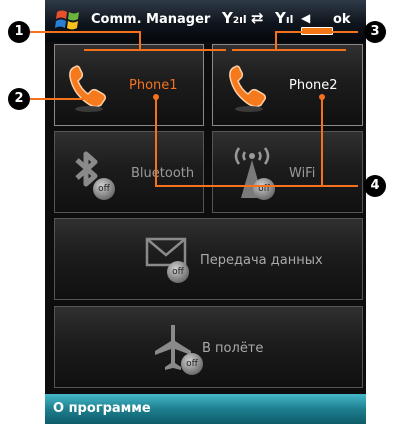  I want to click on callout-3: 3, so click(375, 32).